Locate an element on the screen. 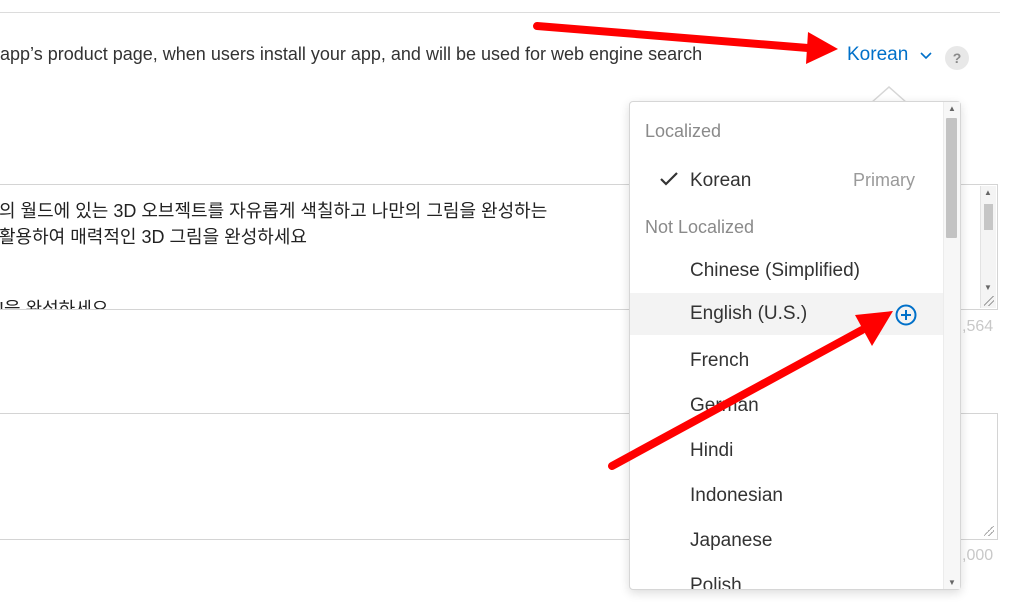  language-option-chinese-simplified: Chinese (Simplified) is located at coordinates (787, 271).